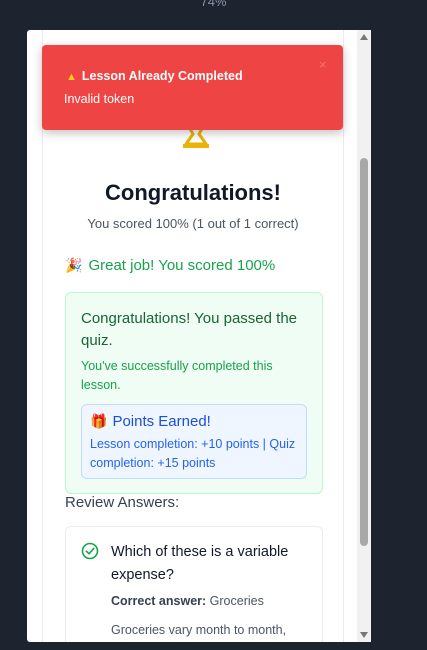  I want to click on success-title: Congratulations! You passed the quiz., so click(189, 329).